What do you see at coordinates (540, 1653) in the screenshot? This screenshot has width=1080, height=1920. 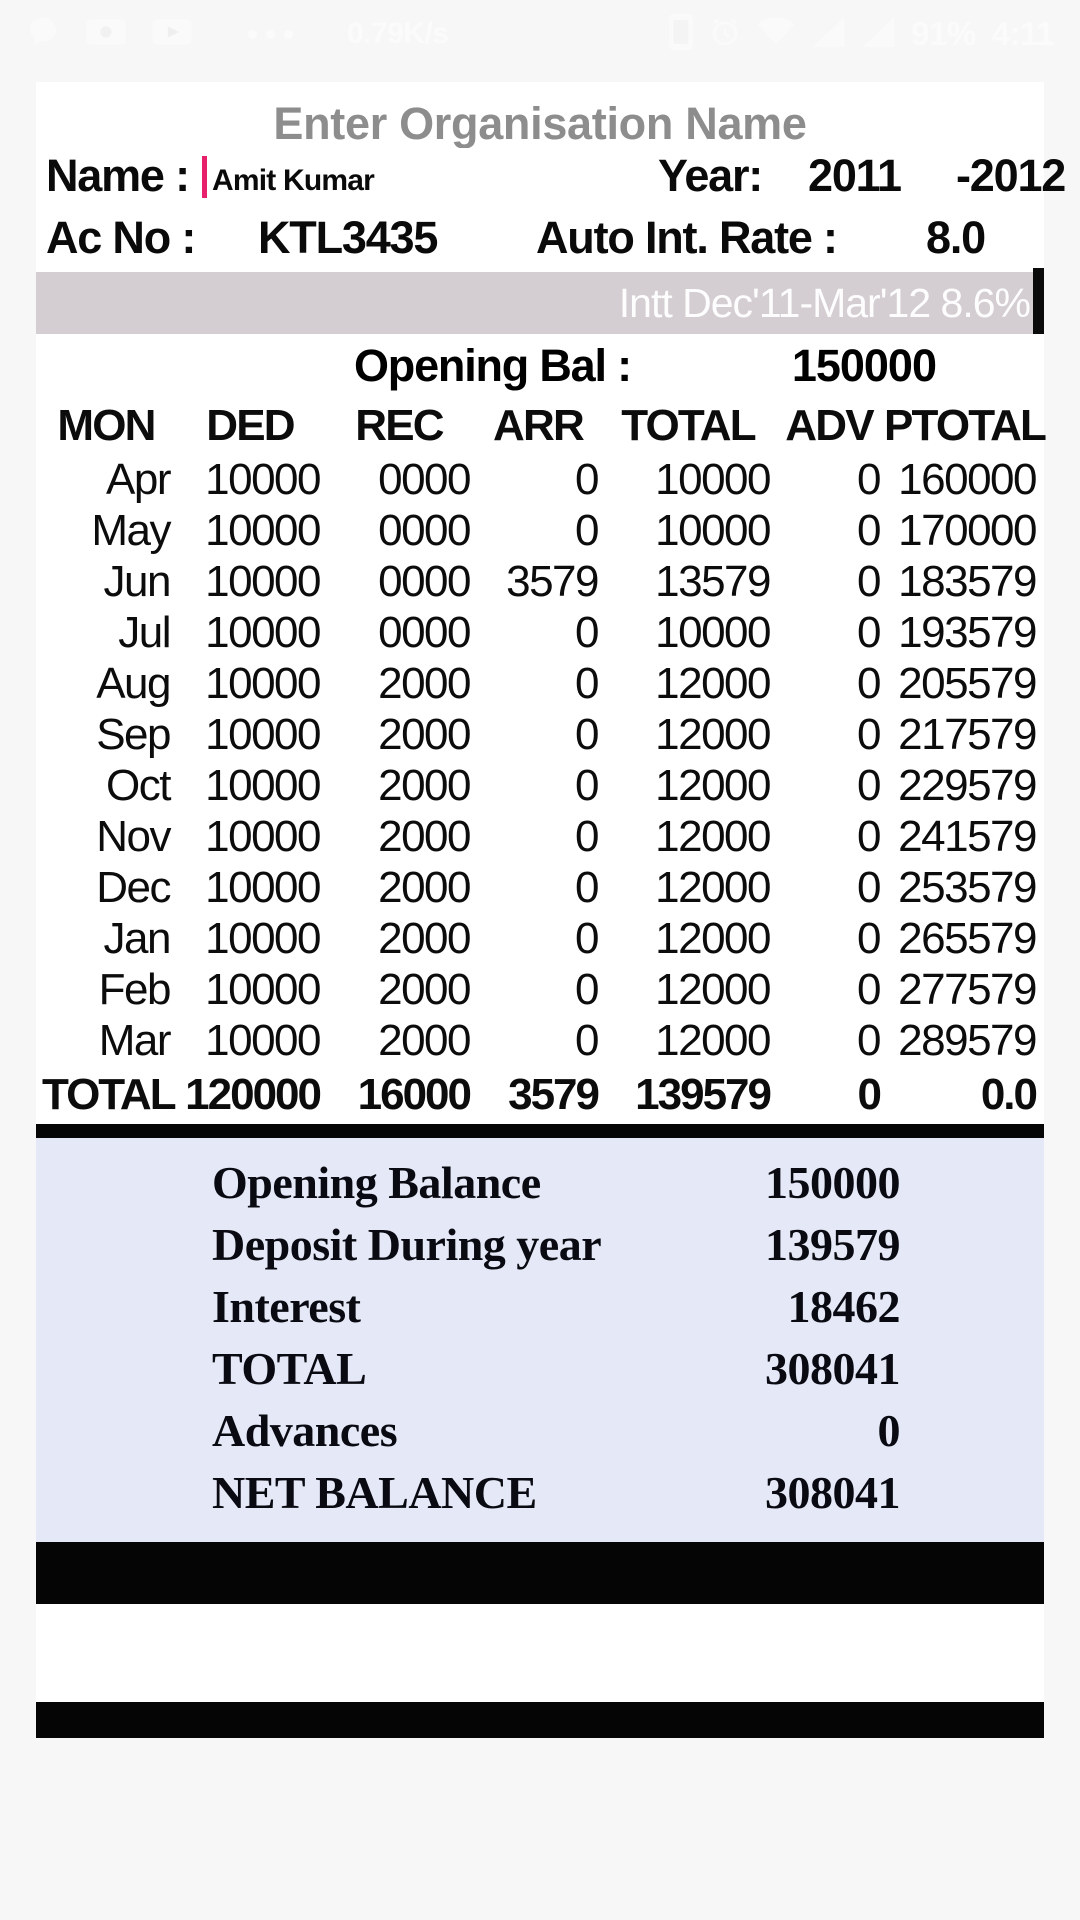 I see `bottom-white-area` at bounding box center [540, 1653].